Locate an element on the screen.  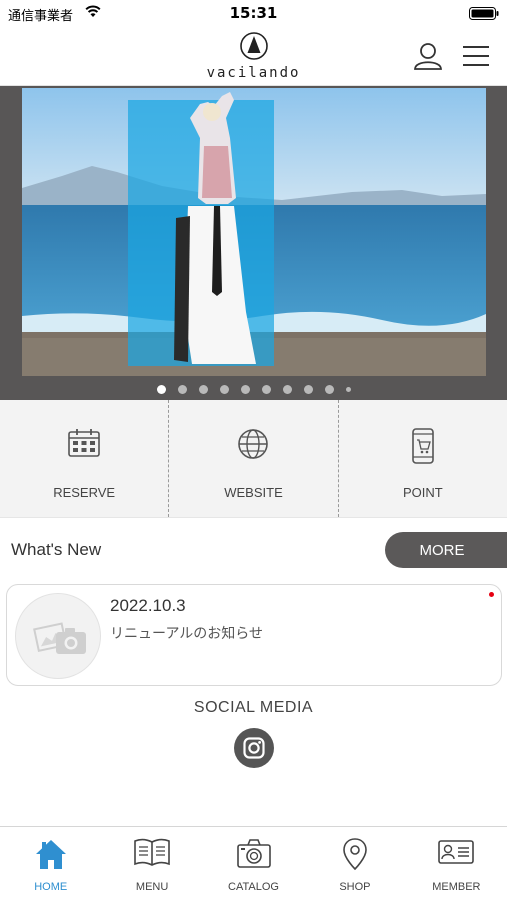
quick-links: RESERVE WEBSITE POINT is located at coordinates (253, 459).